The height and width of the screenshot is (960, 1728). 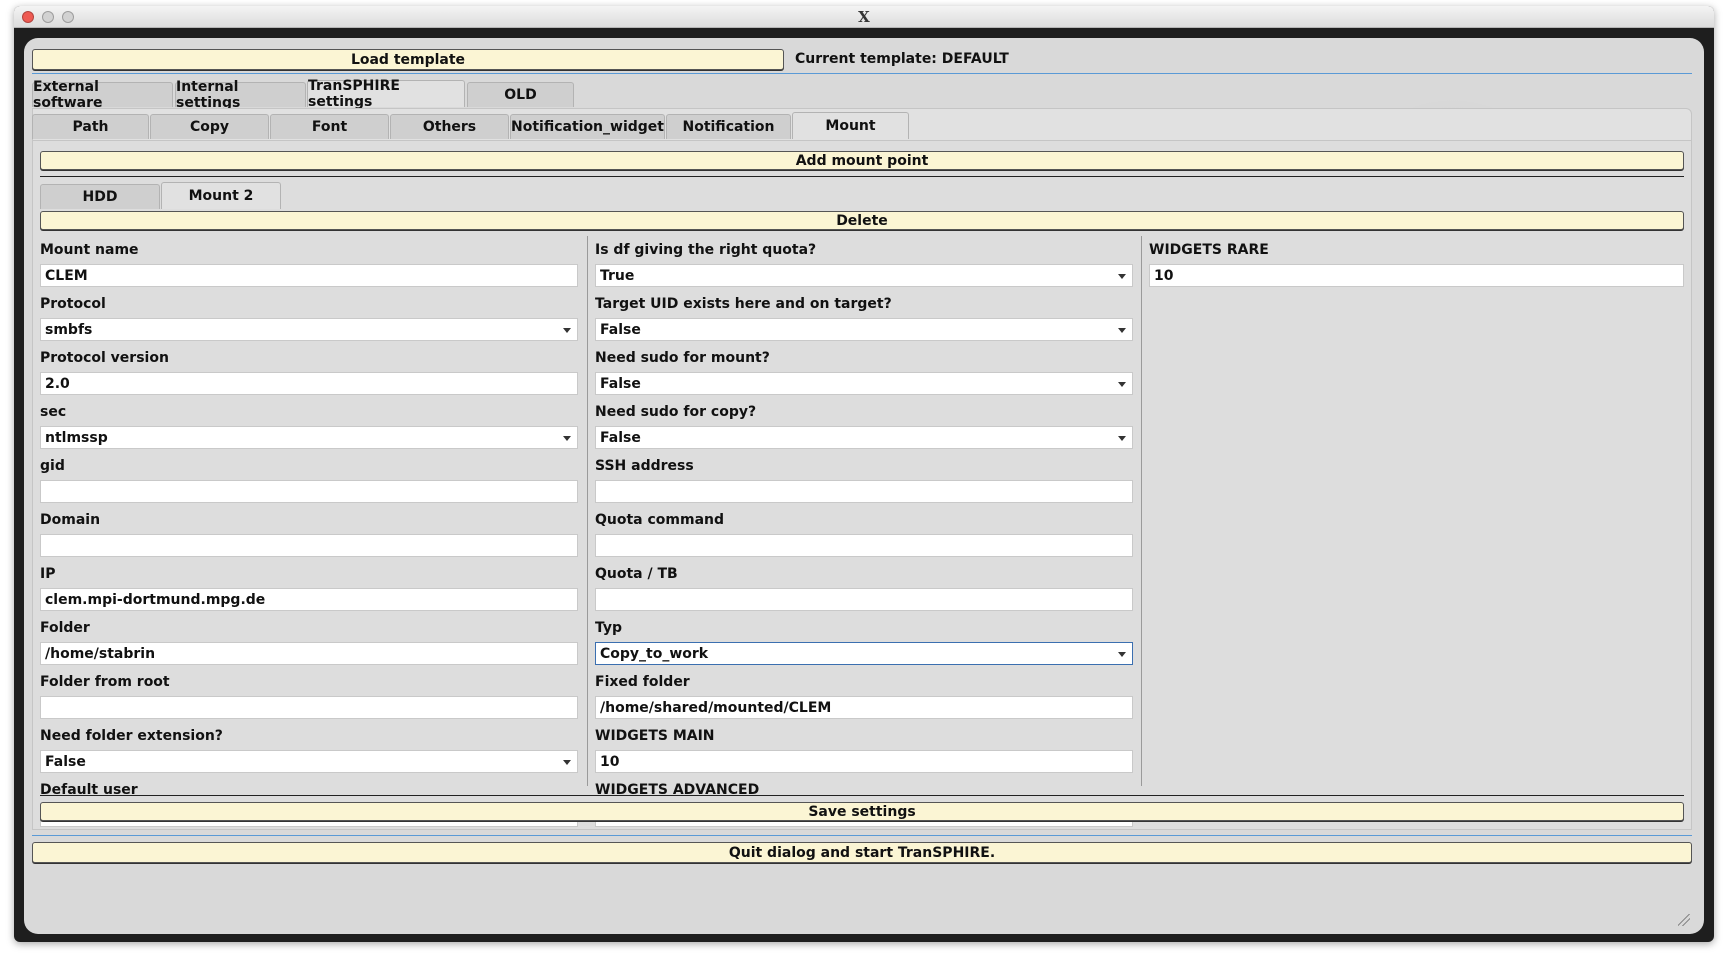 I want to click on tab-mount-2: Mount 2, so click(x=221, y=195).